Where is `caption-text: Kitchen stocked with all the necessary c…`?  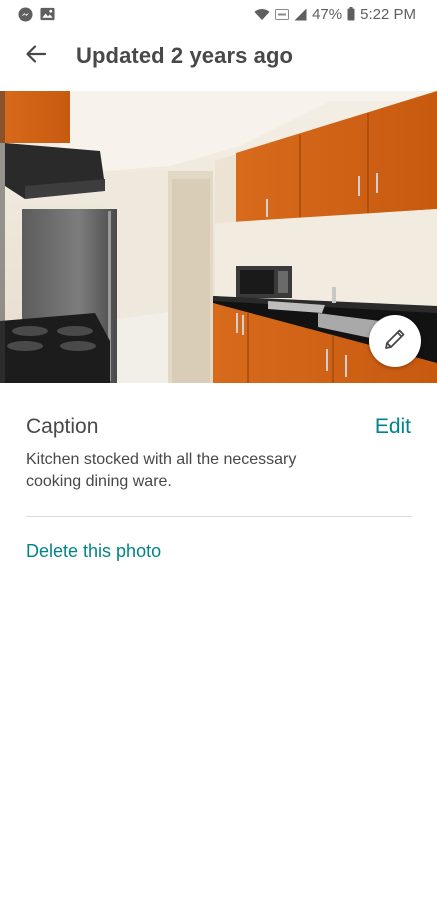
caption-text: Kitchen stocked with all the necessary c… is located at coordinates (161, 470).